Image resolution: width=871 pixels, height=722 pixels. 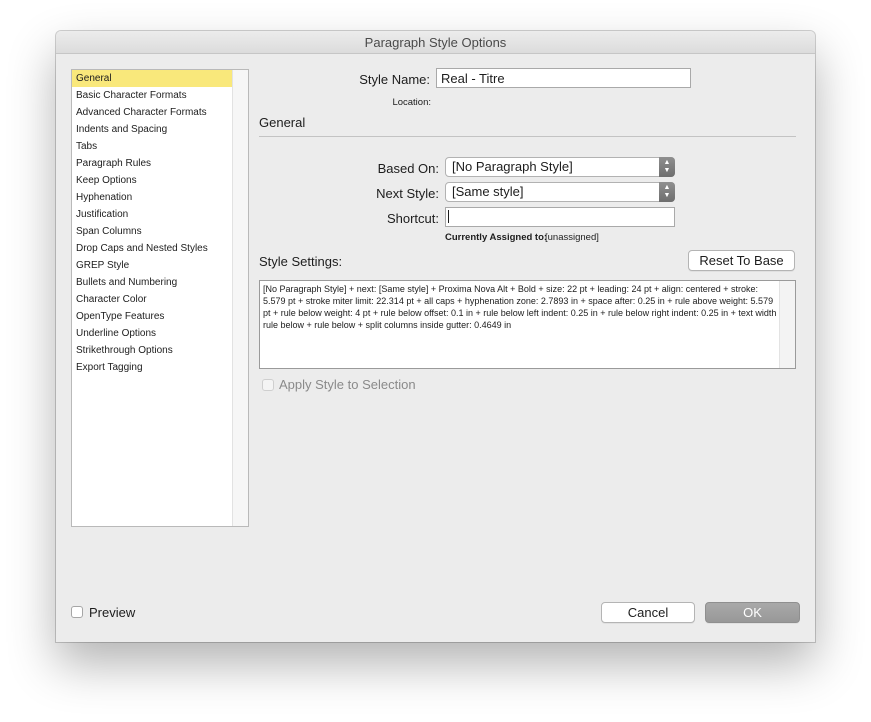 What do you see at coordinates (282, 122) in the screenshot?
I see `section-title: General` at bounding box center [282, 122].